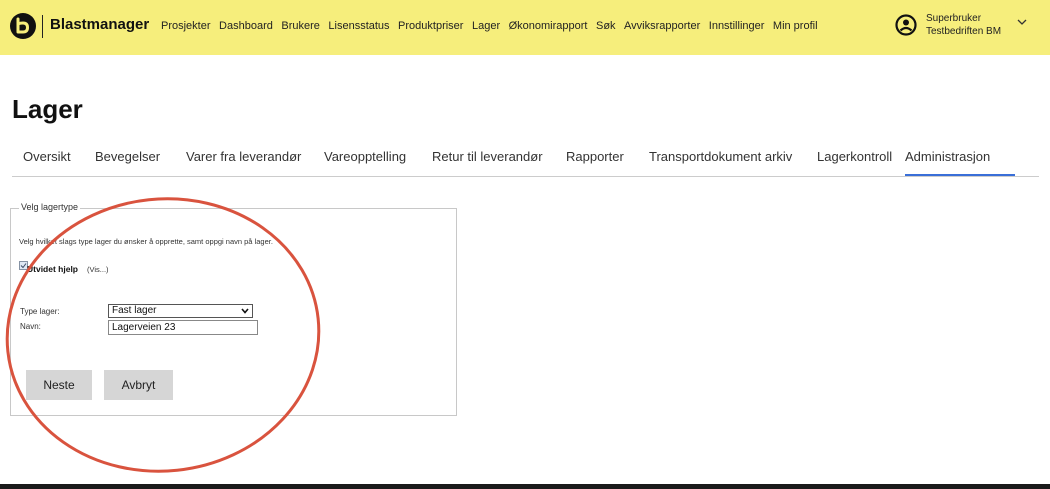 The height and width of the screenshot is (489, 1050). What do you see at coordinates (246, 26) in the screenshot?
I see `nav-item-dashboard: Dashboard` at bounding box center [246, 26].